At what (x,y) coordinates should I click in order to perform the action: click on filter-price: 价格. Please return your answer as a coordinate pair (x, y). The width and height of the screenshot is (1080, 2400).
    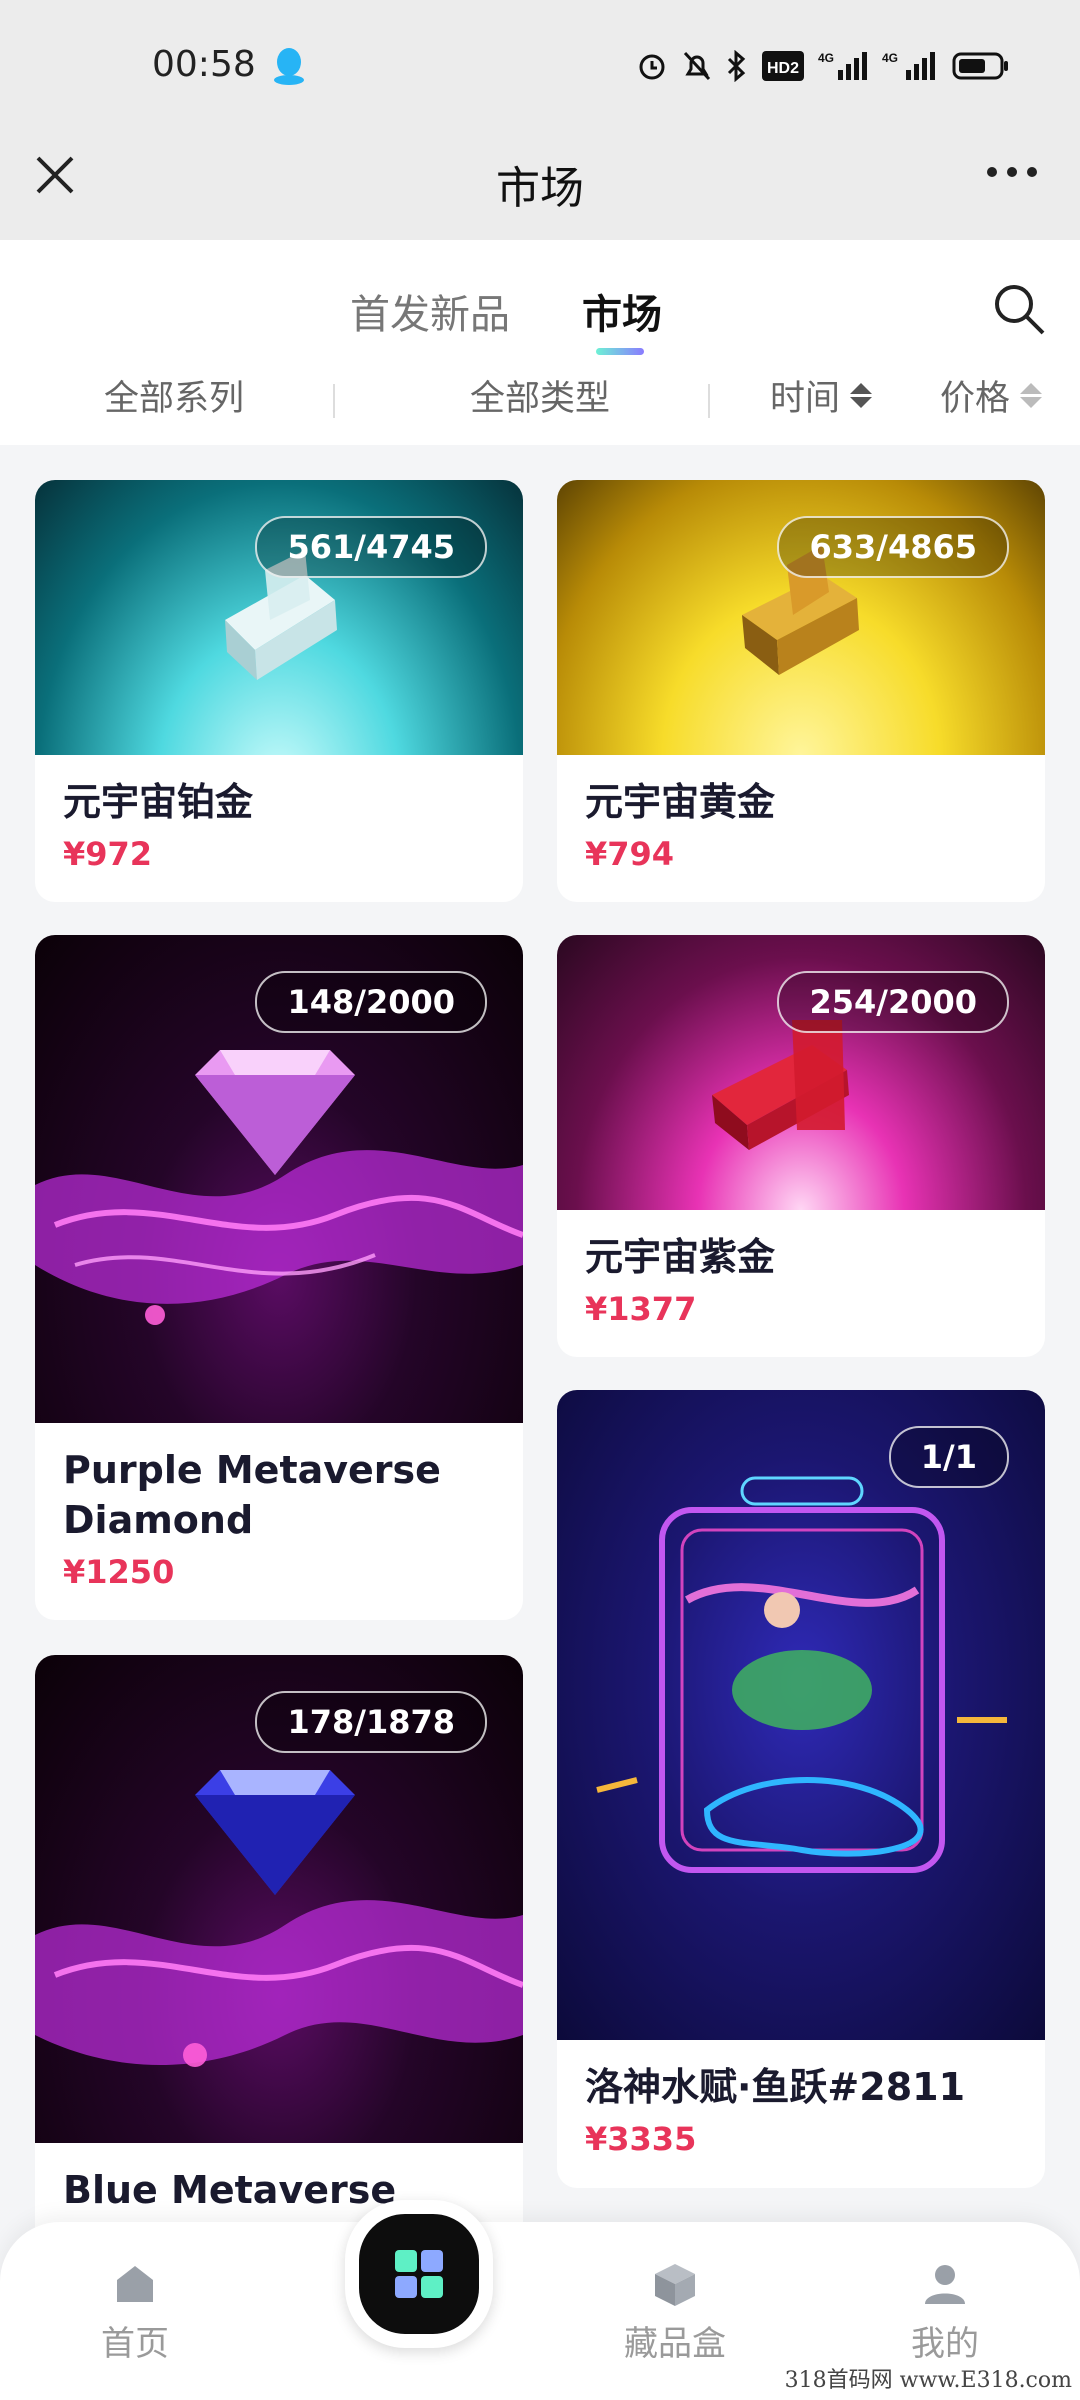
    Looking at the image, I should click on (991, 395).